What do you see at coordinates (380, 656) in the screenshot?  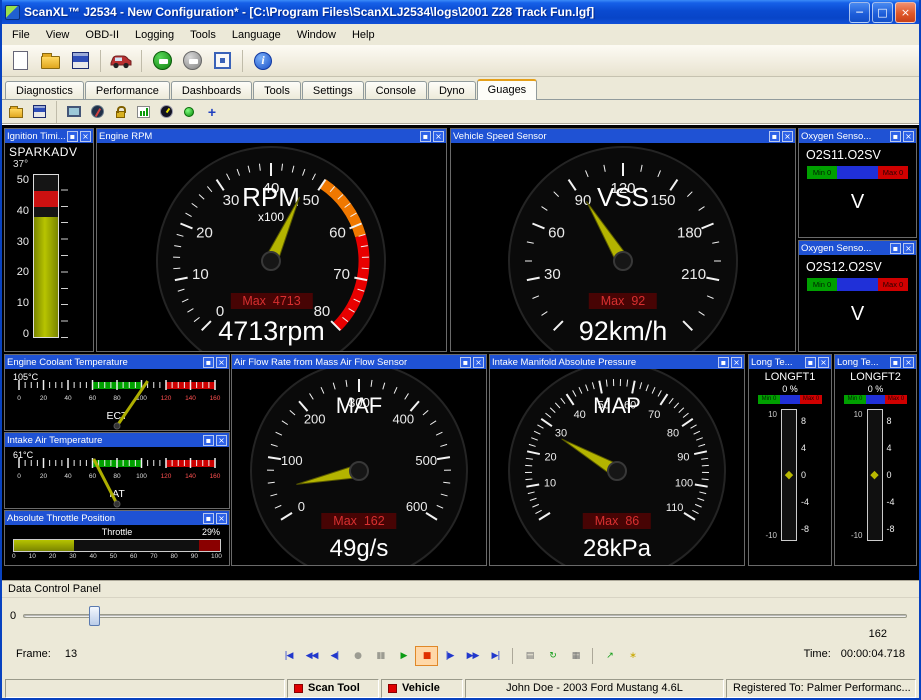 I see `pause-button: ▮▮` at bounding box center [380, 656].